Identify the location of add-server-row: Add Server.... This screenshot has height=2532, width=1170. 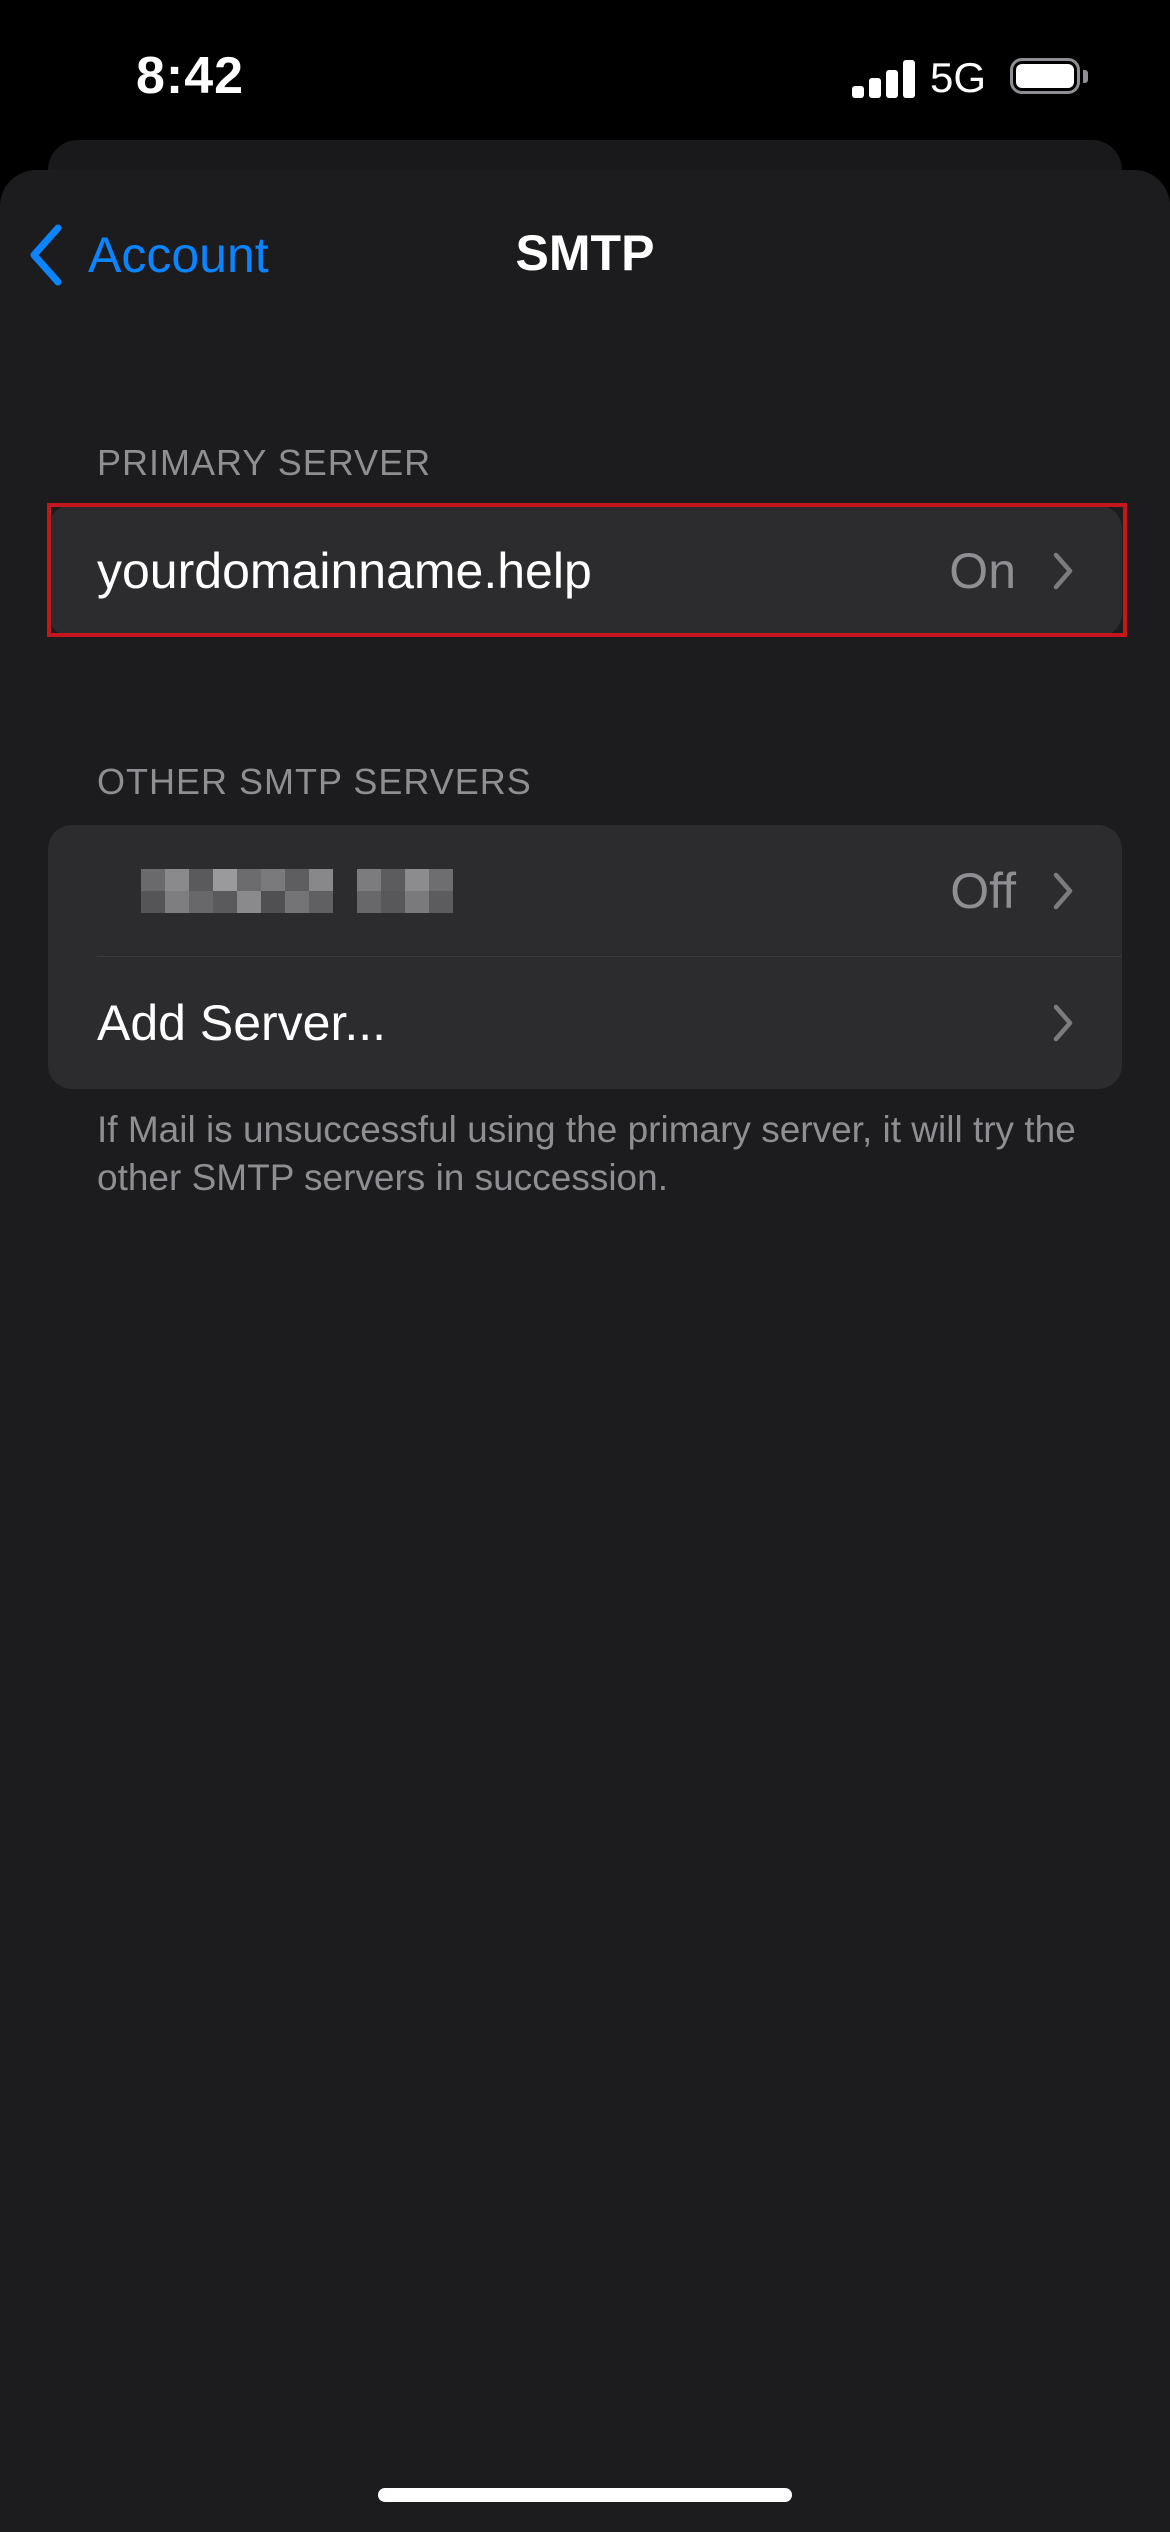
(585, 1023).